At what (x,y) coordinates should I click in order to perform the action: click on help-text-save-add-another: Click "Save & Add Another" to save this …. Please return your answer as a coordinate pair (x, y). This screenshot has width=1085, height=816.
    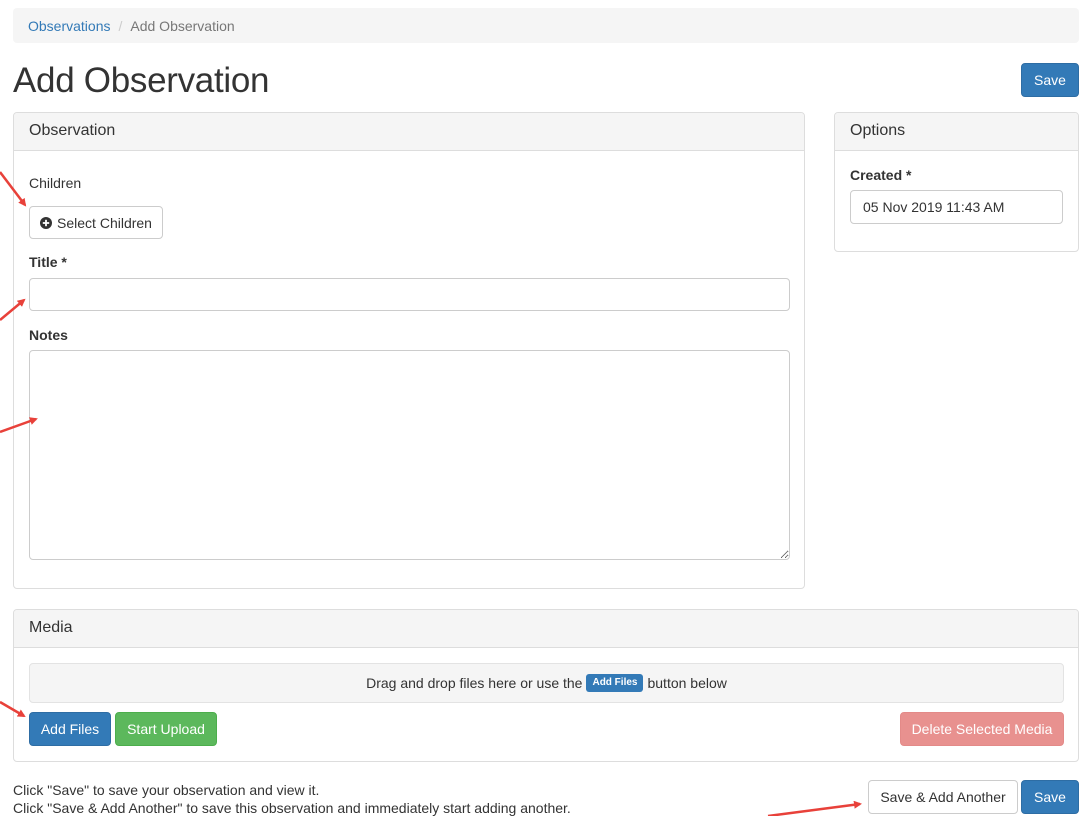
    Looking at the image, I should click on (292, 808).